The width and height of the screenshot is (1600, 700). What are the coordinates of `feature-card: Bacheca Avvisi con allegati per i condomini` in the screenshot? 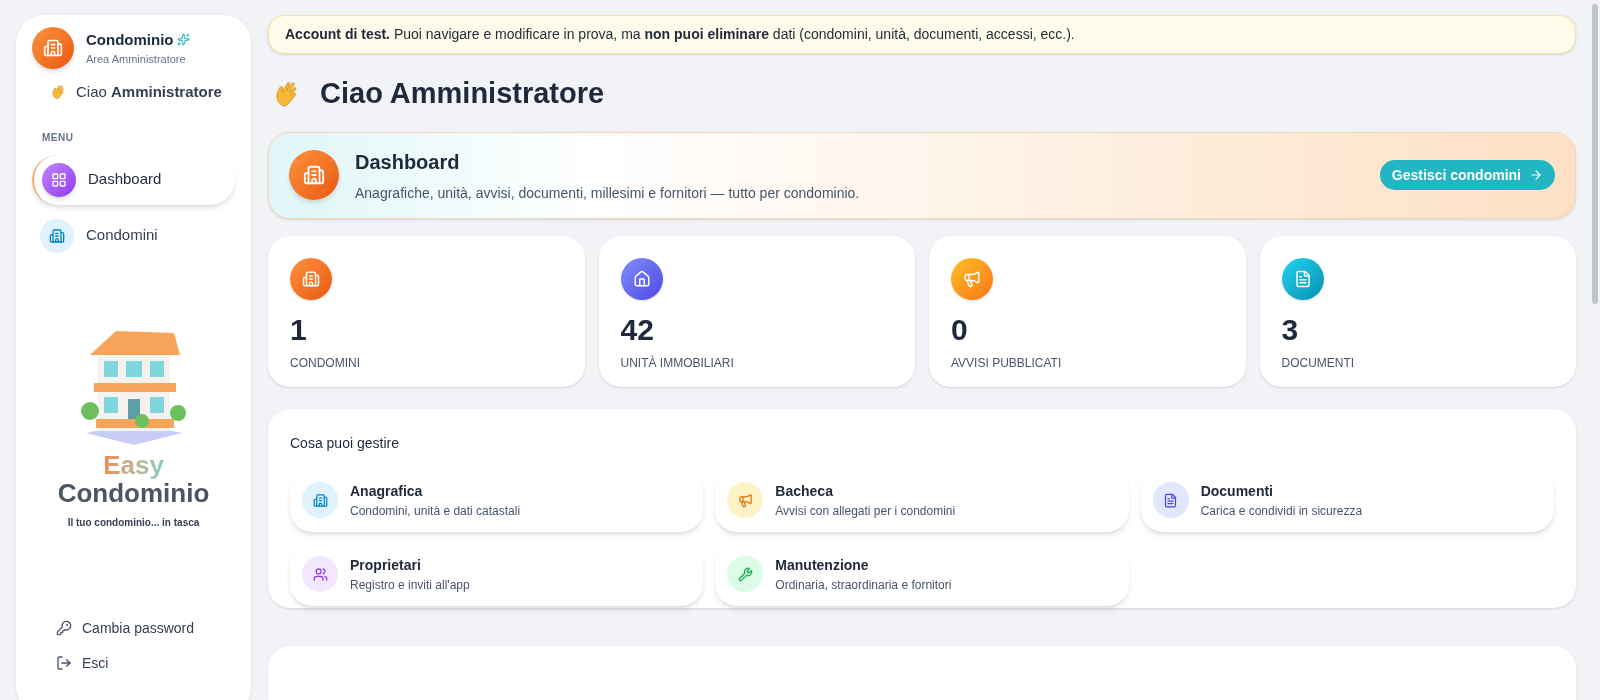 It's located at (922, 500).